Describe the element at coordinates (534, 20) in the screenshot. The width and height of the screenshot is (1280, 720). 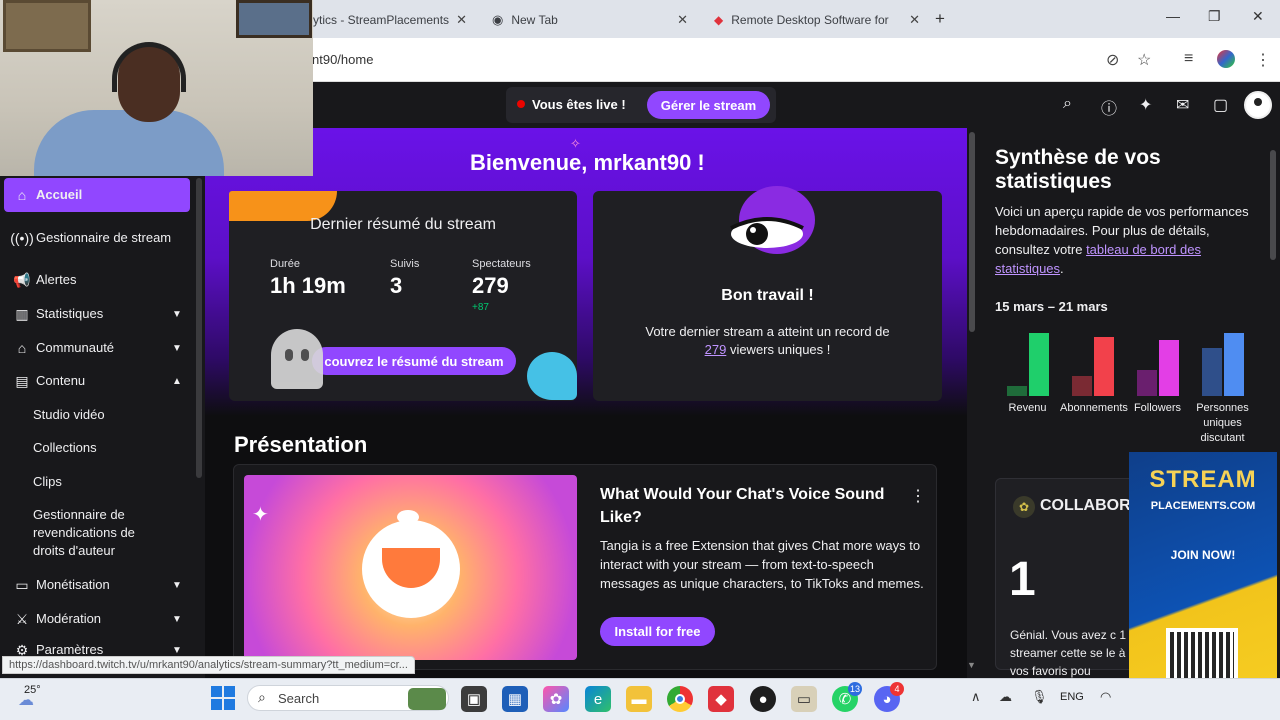
I see `tab-label: New Tab` at that location.